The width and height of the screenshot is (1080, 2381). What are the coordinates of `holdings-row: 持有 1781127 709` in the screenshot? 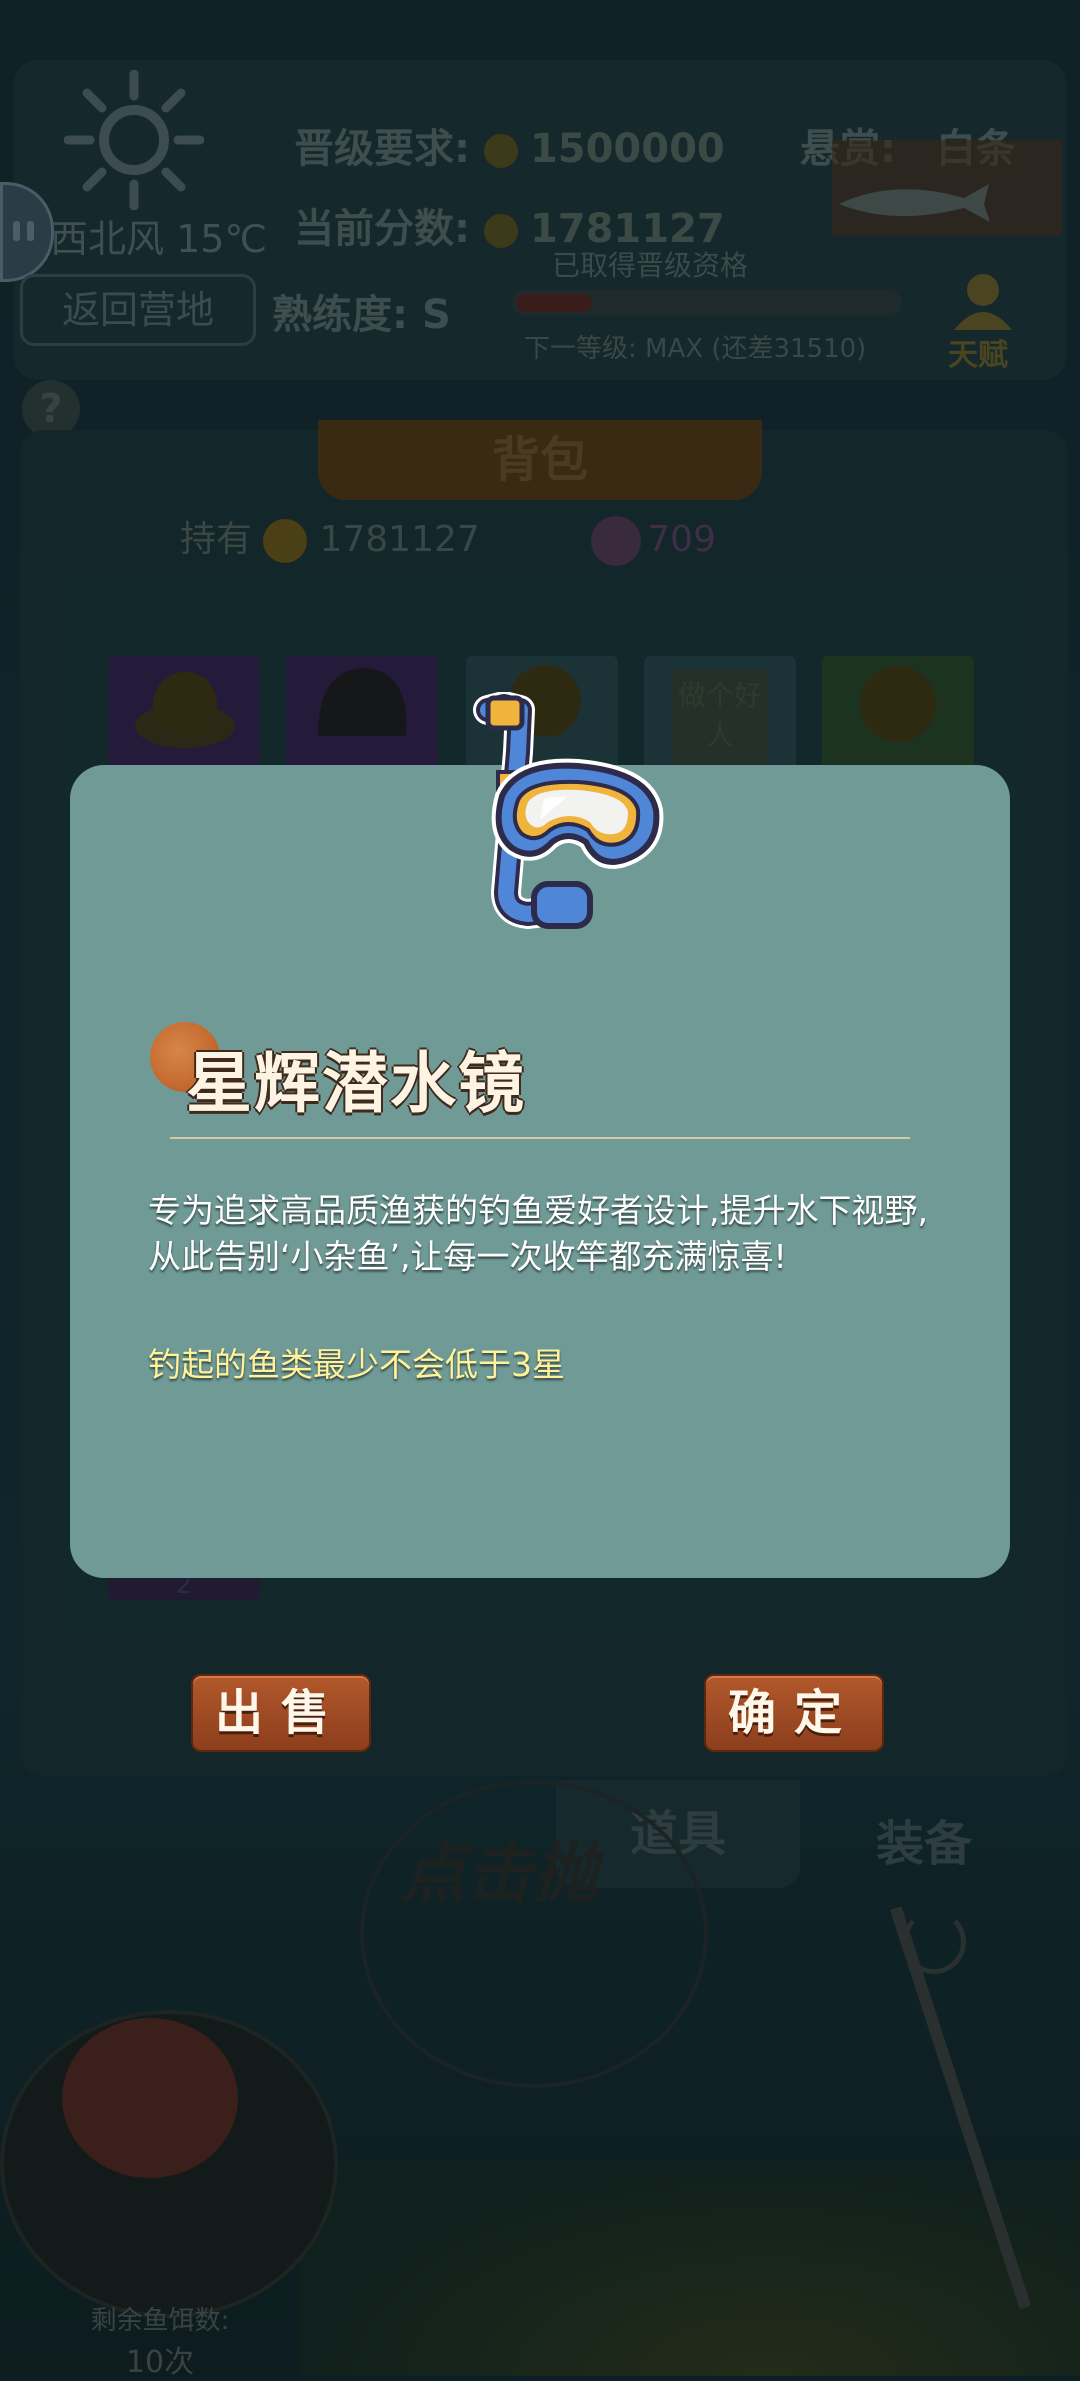 It's located at (448, 538).